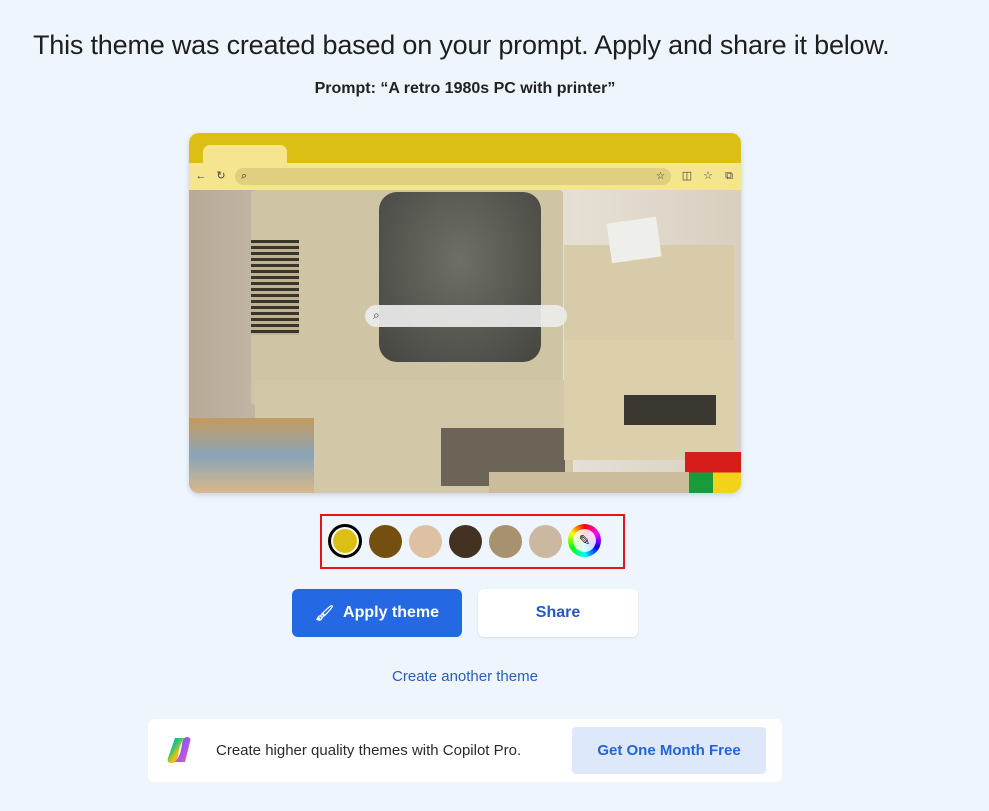  I want to click on apply-theme-button: 🖌 Apply theme, so click(377, 613).